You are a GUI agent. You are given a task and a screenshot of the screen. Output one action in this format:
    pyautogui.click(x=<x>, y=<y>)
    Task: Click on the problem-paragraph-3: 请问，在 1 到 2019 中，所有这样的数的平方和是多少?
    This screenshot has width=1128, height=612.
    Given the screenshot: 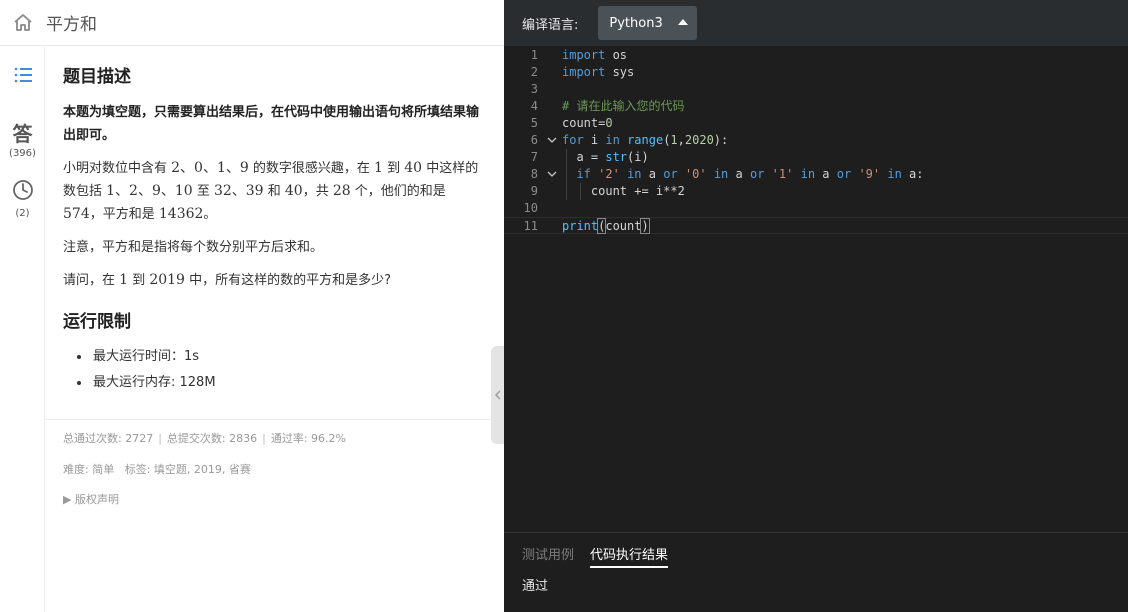 What is the action you would take?
    pyautogui.click(x=227, y=280)
    